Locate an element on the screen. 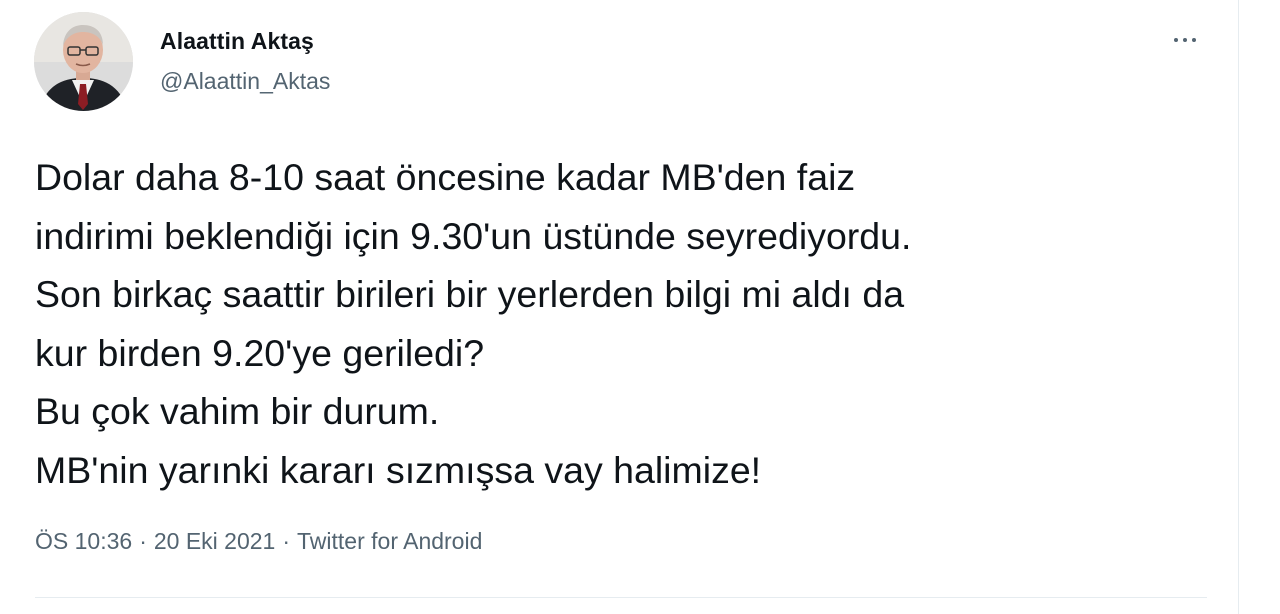 This screenshot has height=614, width=1280. tweet-metadata: ÖS 10:36 · 20 Eki 2021 · Twitter for Android is located at coordinates (258, 541).